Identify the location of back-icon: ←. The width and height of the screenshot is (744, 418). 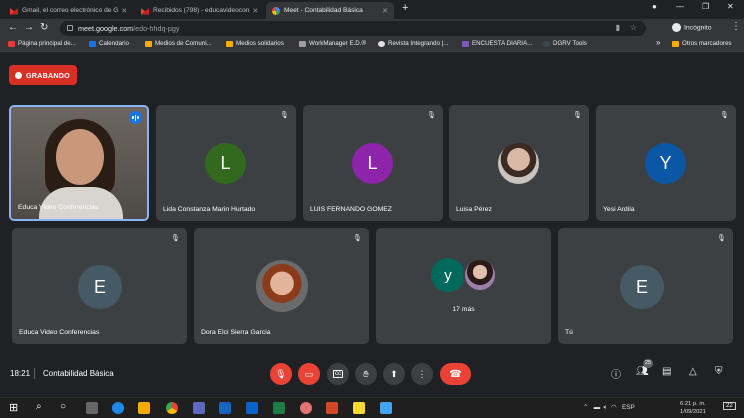
(13, 28).